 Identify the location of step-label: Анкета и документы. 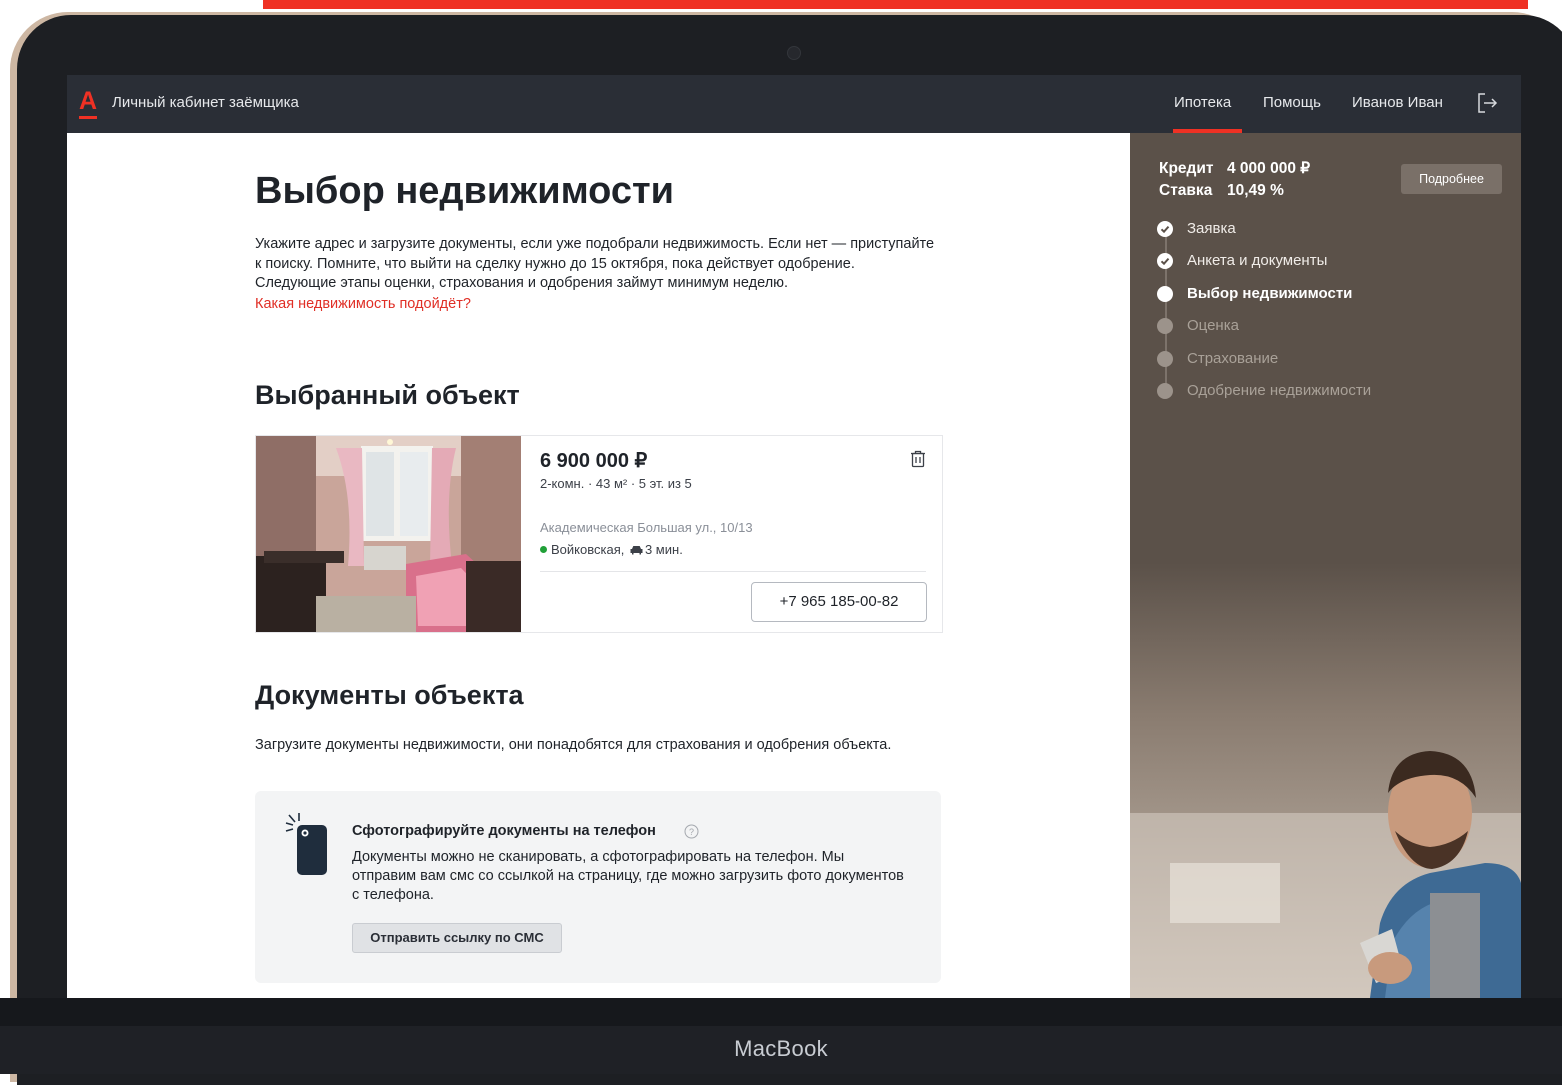
(1257, 261).